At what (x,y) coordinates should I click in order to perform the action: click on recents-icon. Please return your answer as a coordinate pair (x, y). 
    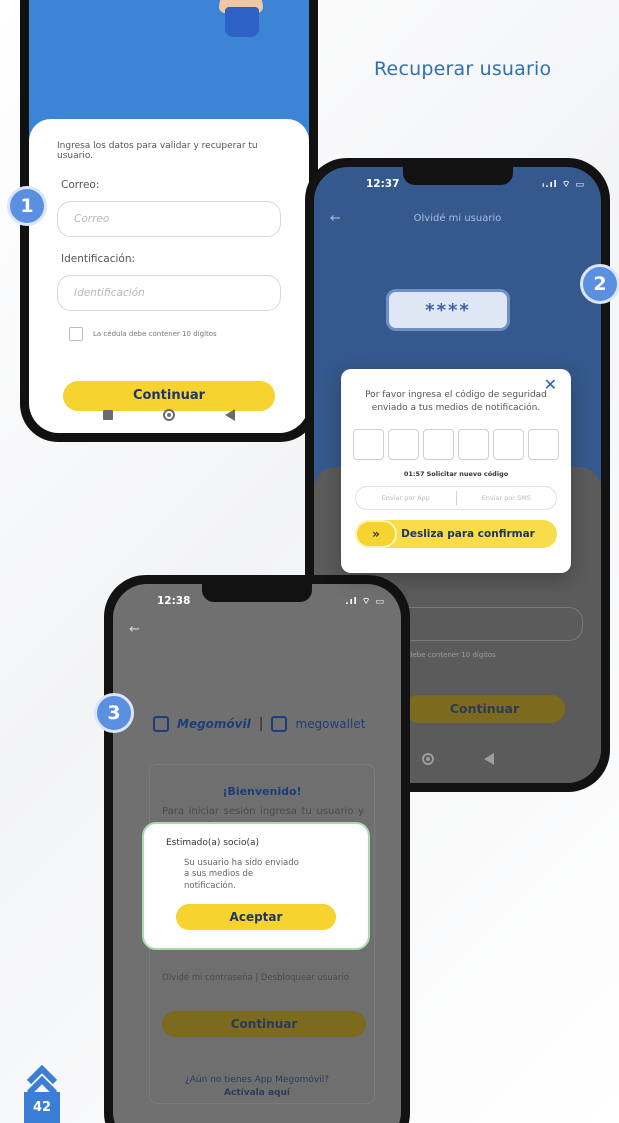
    Looking at the image, I should click on (108, 415).